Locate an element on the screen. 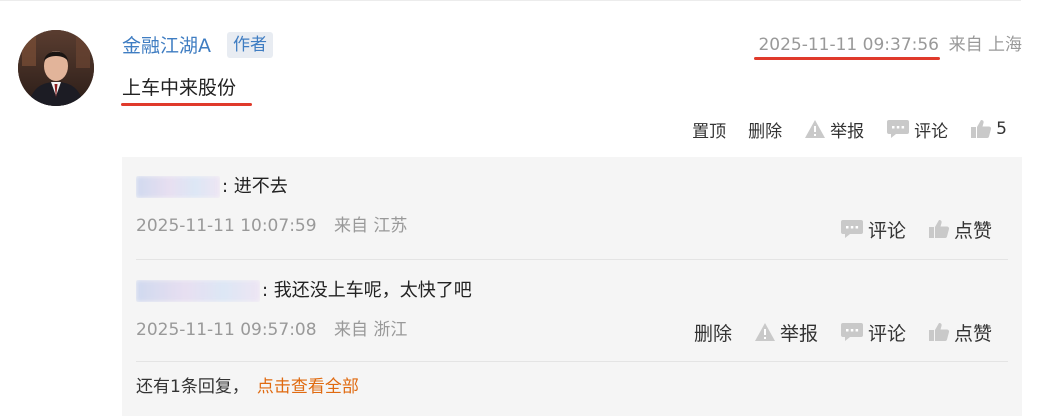 Image resolution: width=1041 pixels, height=418 pixels. view-all-replies-link: 点击查看全部 is located at coordinates (308, 387).